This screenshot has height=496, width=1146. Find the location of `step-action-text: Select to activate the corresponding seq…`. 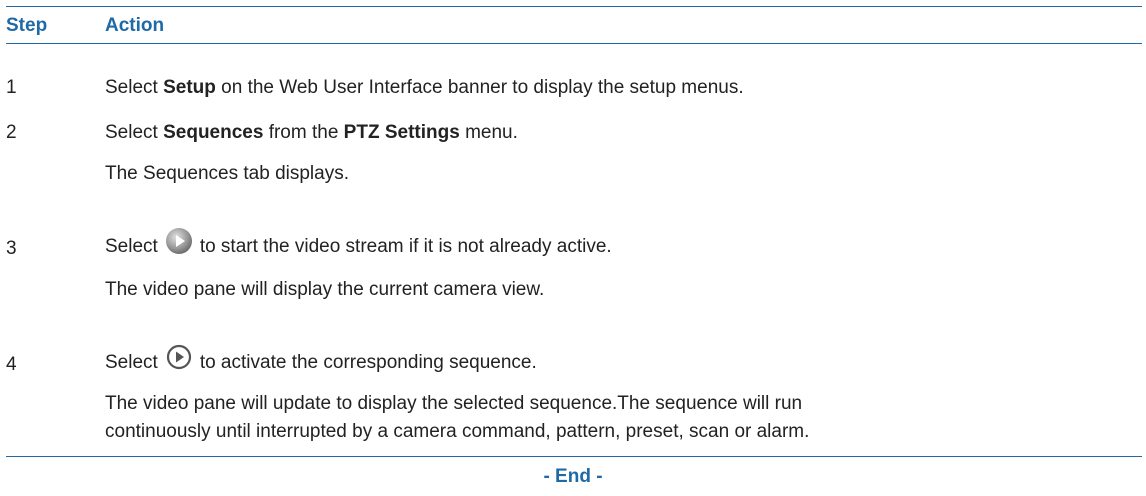

step-action-text: Select to activate the corresponding seq… is located at coordinates (321, 361).